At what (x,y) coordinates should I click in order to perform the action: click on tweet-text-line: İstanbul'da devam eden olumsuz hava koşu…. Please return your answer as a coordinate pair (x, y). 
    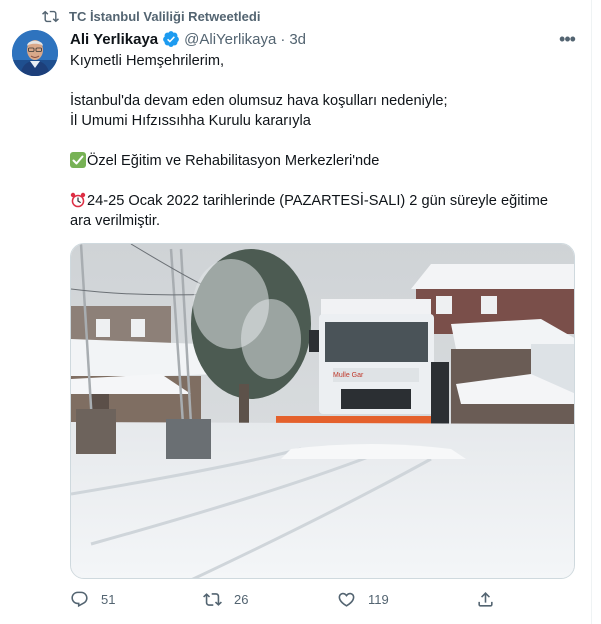
    Looking at the image, I should click on (259, 101).